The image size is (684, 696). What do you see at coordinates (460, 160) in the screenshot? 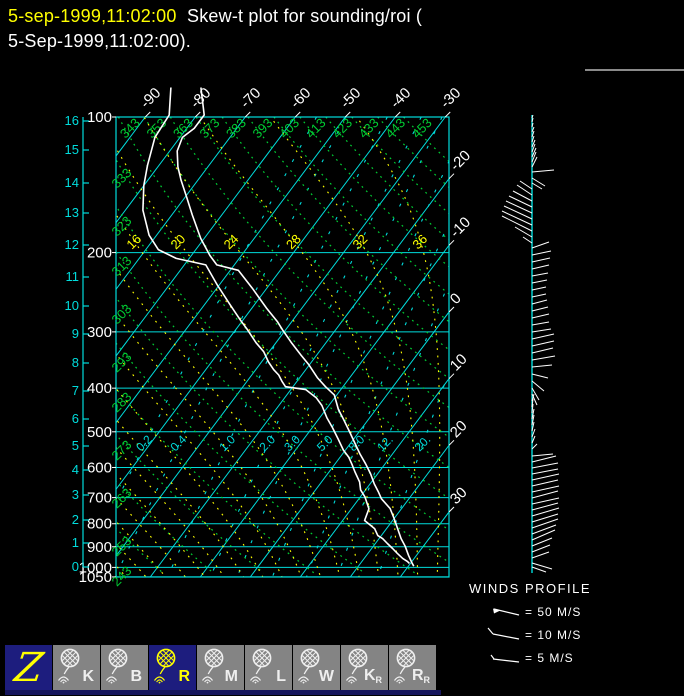
I see `svg-text: -20` at bounding box center [460, 160].